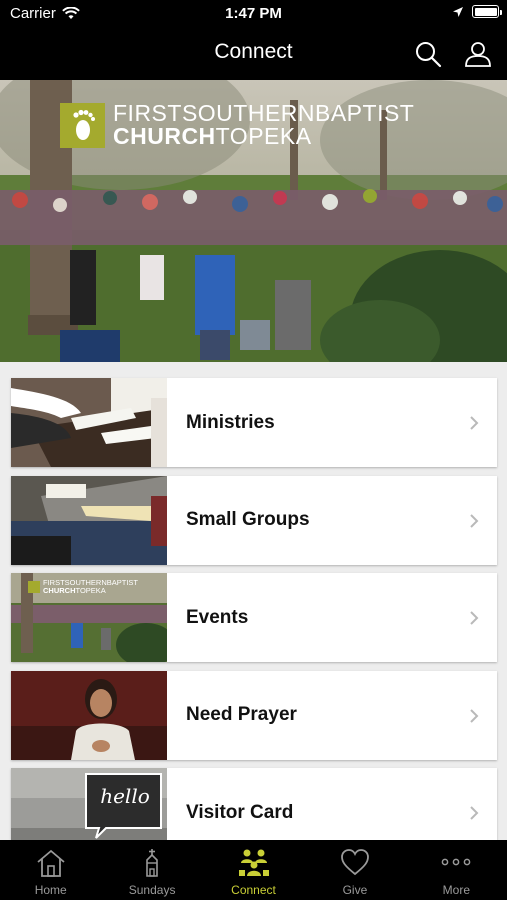  What do you see at coordinates (456, 862) in the screenshot?
I see `more-dots-icon` at bounding box center [456, 862].